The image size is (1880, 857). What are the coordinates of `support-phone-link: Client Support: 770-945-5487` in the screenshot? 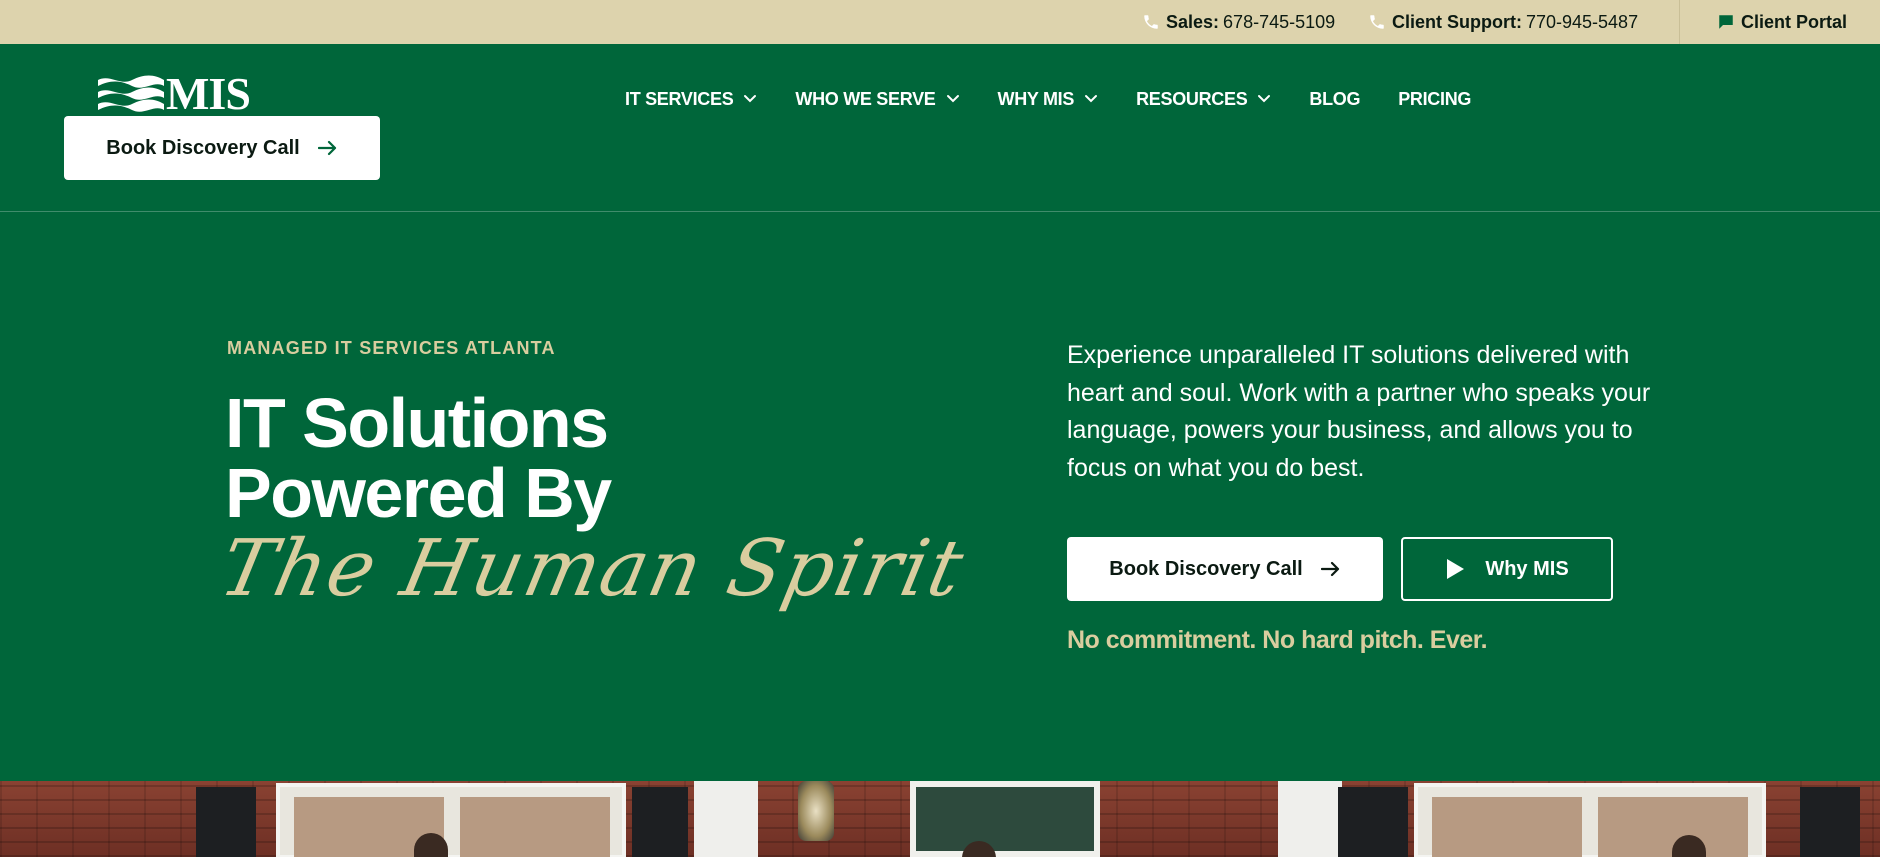 It's located at (1503, 22).